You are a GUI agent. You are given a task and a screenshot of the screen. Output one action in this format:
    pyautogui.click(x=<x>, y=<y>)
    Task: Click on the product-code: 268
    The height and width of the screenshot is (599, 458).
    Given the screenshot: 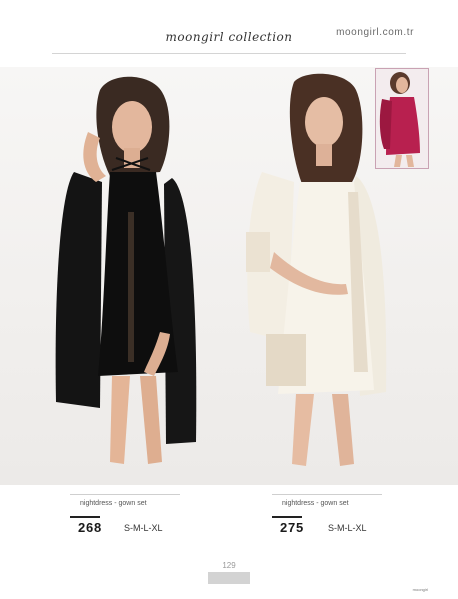 What is the action you would take?
    pyautogui.click(x=90, y=527)
    